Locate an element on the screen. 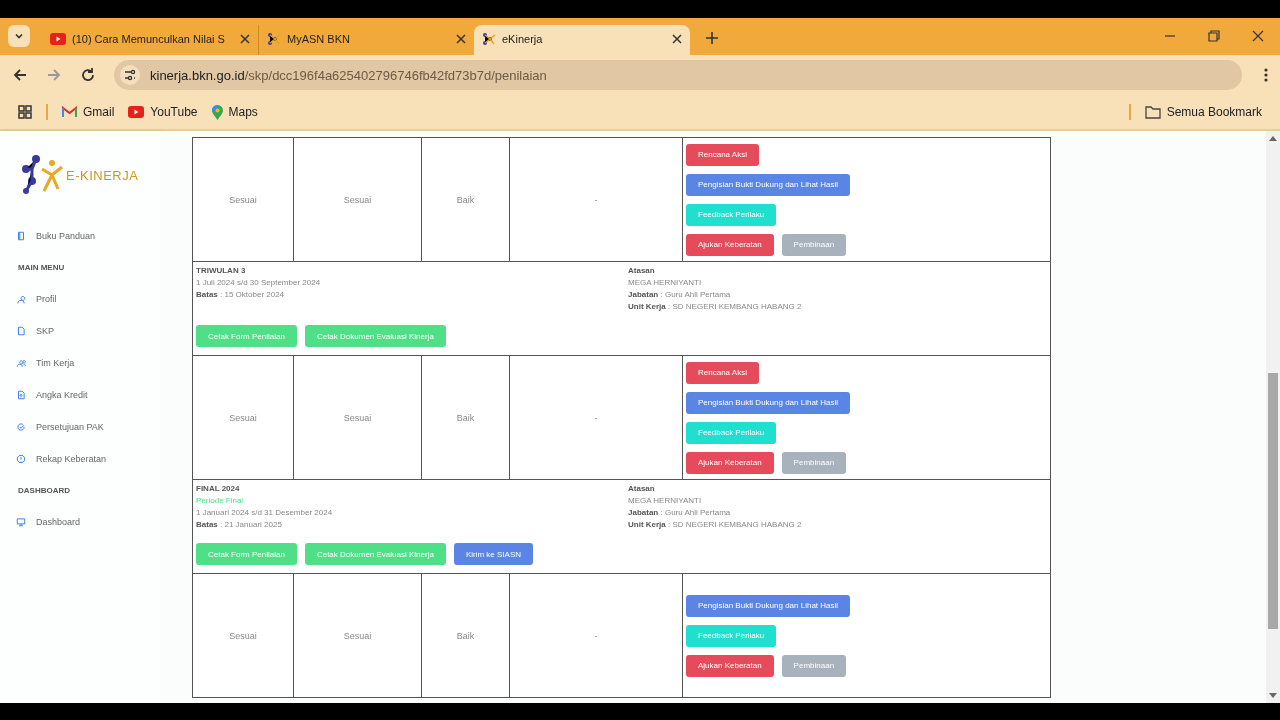 The image size is (1280, 720). sidebar-item: Profil is located at coordinates (88, 299).